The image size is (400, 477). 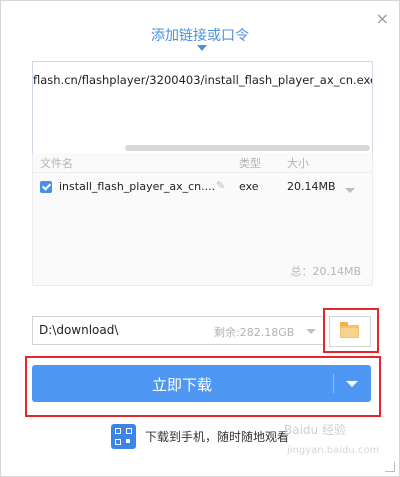 What do you see at coordinates (217, 436) in the screenshot?
I see `download-to-phone-link: 下载到手机，随时随地观看` at bounding box center [217, 436].